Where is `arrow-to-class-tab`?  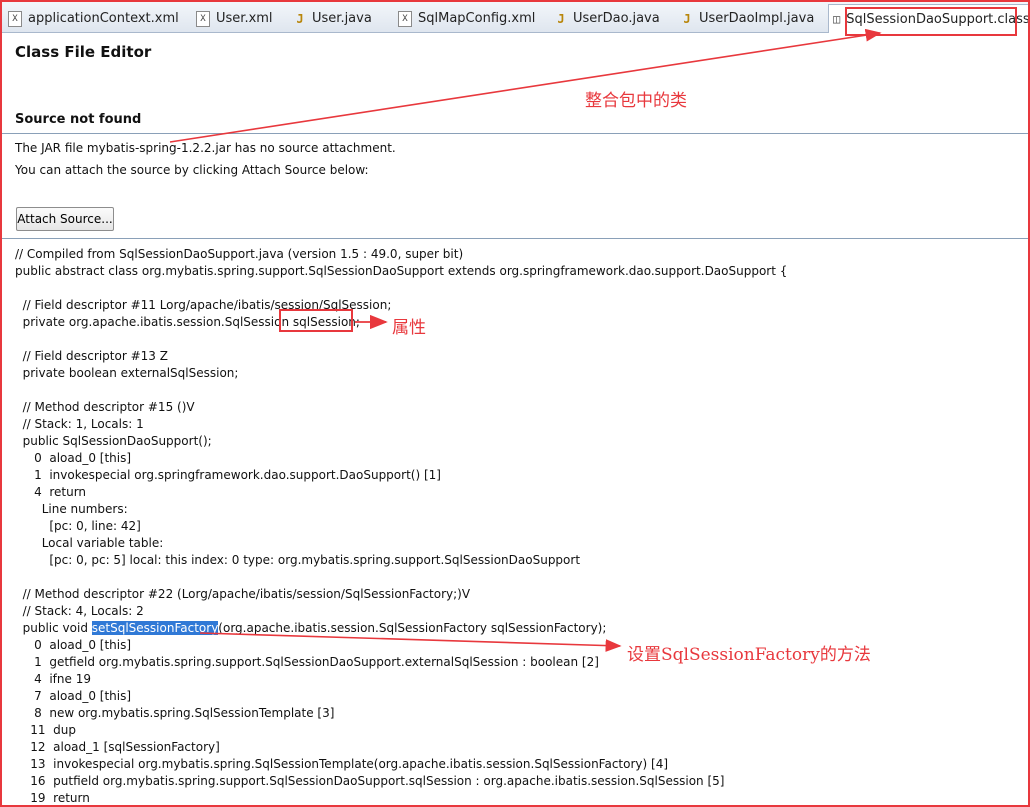
arrow-to-class-tab is located at coordinates (525, 85).